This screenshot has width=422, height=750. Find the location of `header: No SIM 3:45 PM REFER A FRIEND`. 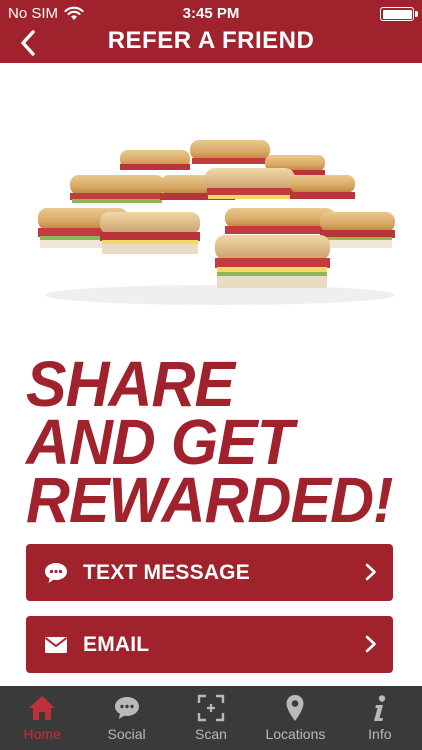

header: No SIM 3:45 PM REFER A FRIEND is located at coordinates (211, 31).